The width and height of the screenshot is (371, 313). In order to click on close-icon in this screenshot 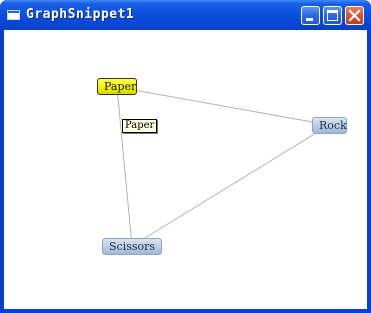, I will do `click(354, 15)`.